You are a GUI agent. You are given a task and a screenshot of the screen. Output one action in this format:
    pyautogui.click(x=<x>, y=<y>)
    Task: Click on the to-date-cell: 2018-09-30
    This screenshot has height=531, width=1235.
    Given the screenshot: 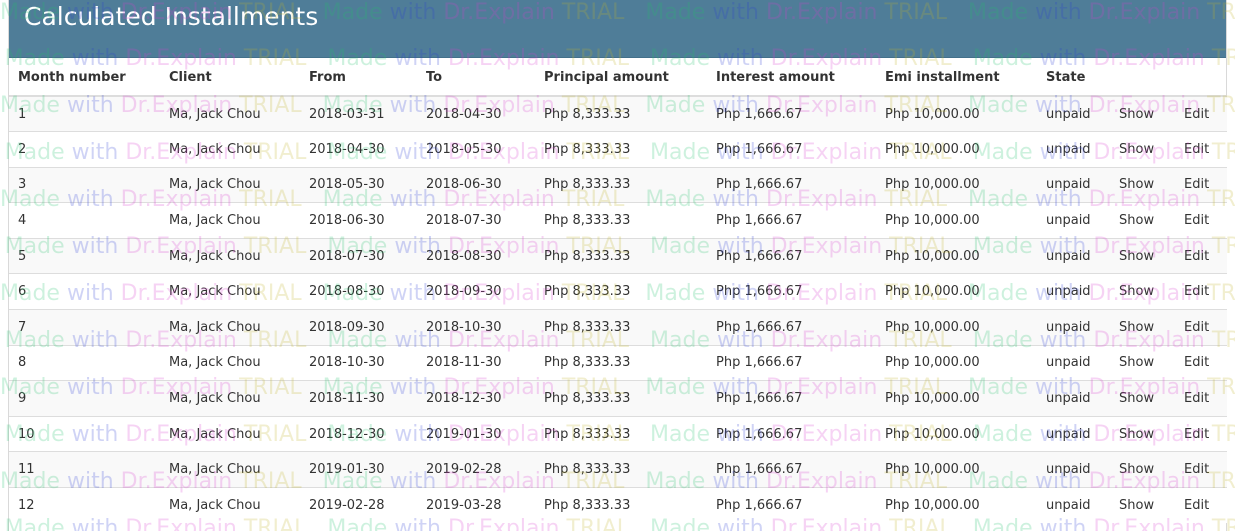 What is the action you would take?
    pyautogui.click(x=476, y=291)
    